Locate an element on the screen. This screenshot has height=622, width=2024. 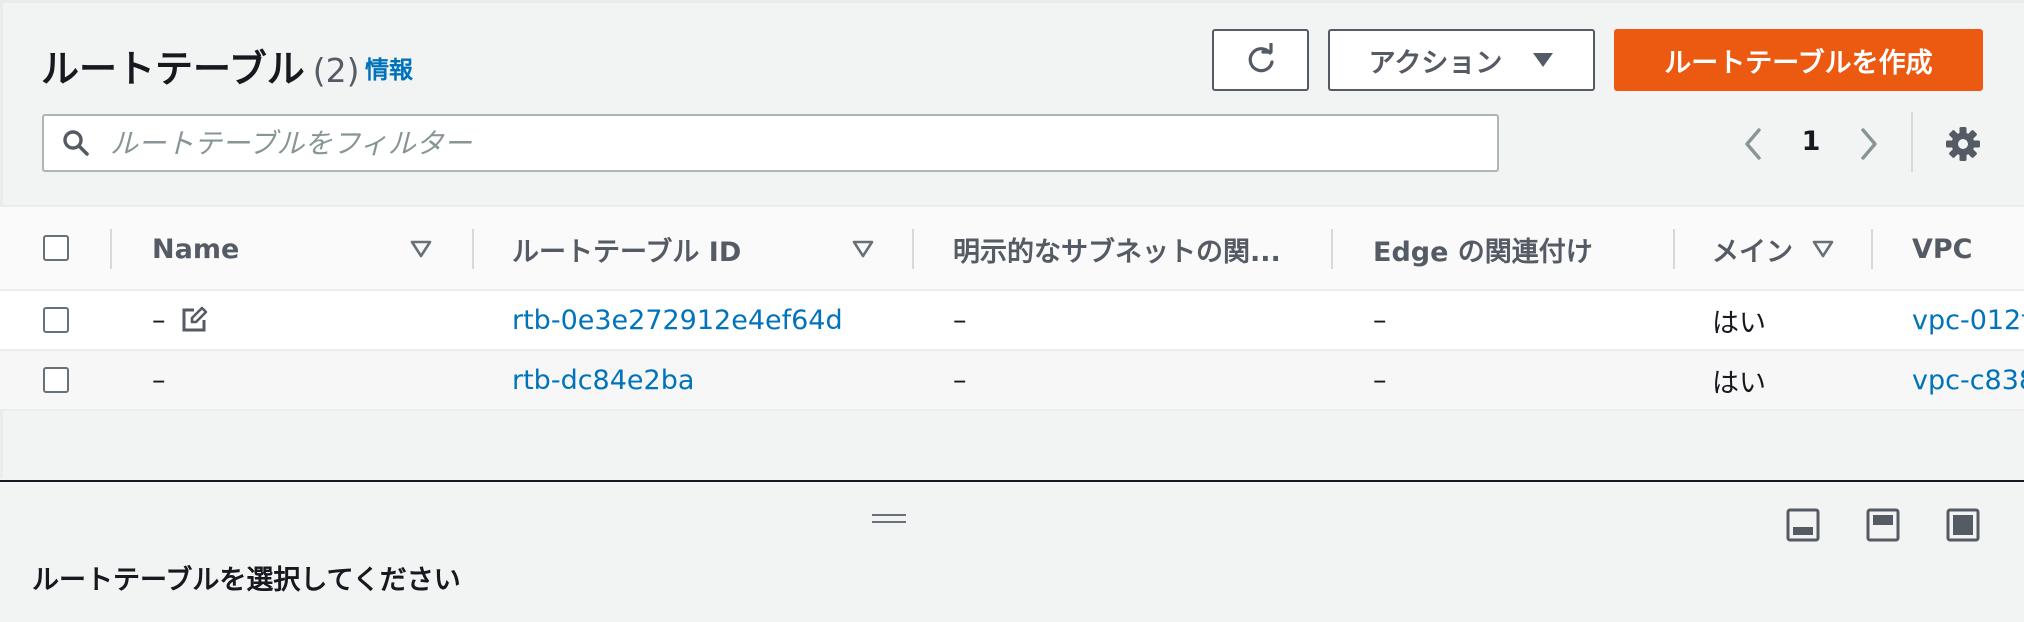
refresh-button is located at coordinates (1260, 60).